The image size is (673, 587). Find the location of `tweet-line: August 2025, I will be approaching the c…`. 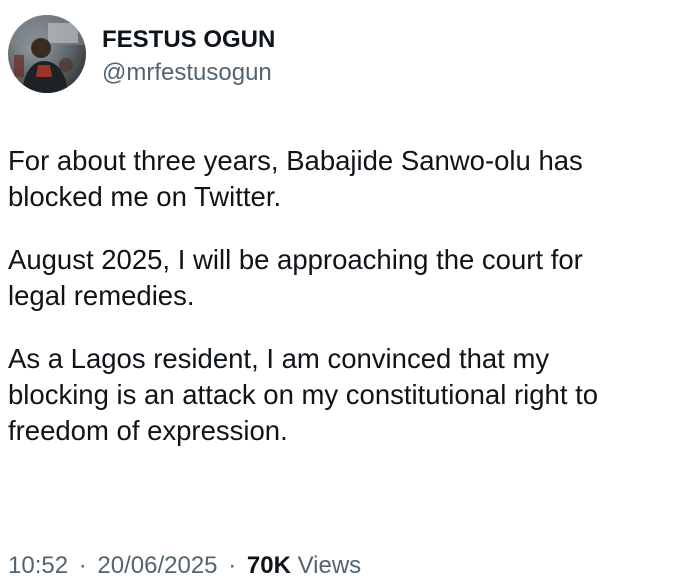

tweet-line: August 2025, I will be approaching the c… is located at coordinates (295, 259).